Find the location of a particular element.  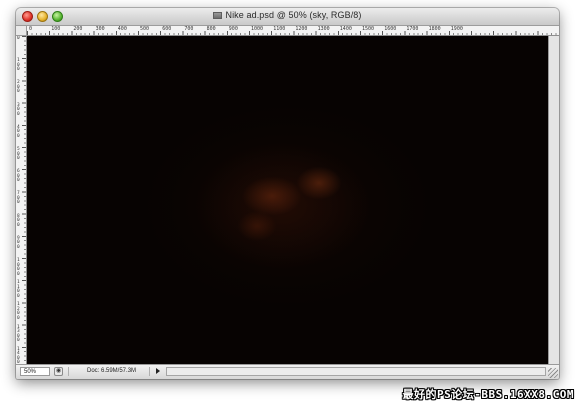

window-title: Nike ad.psd @ 50% (sky, RGB/8) is located at coordinates (287, 15).